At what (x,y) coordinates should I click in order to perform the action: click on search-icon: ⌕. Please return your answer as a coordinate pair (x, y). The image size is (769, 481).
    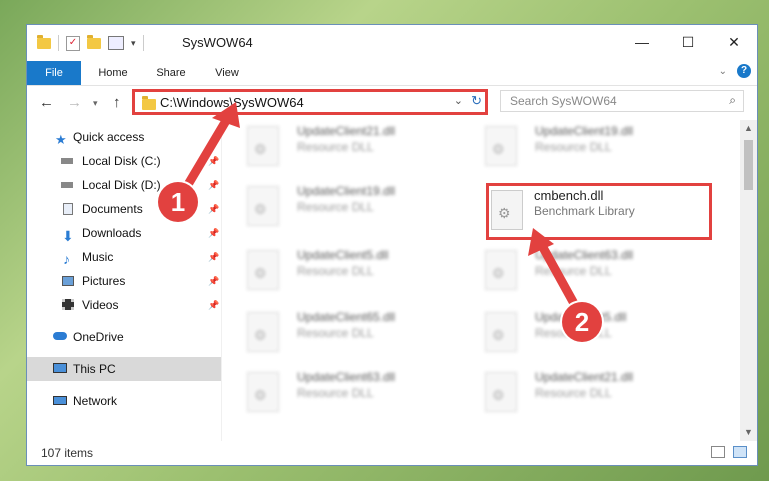
    Looking at the image, I should click on (732, 100).